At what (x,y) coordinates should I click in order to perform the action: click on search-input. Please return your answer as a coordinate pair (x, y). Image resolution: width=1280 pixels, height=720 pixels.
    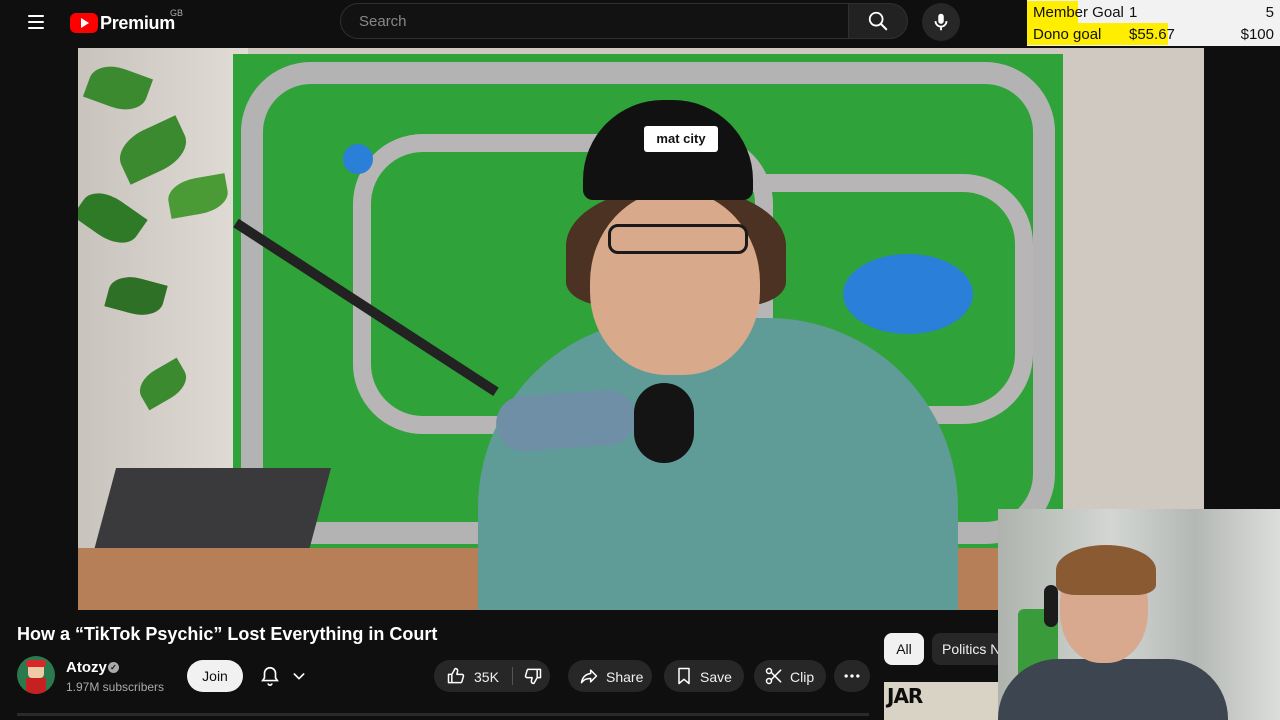
    Looking at the image, I should click on (594, 21).